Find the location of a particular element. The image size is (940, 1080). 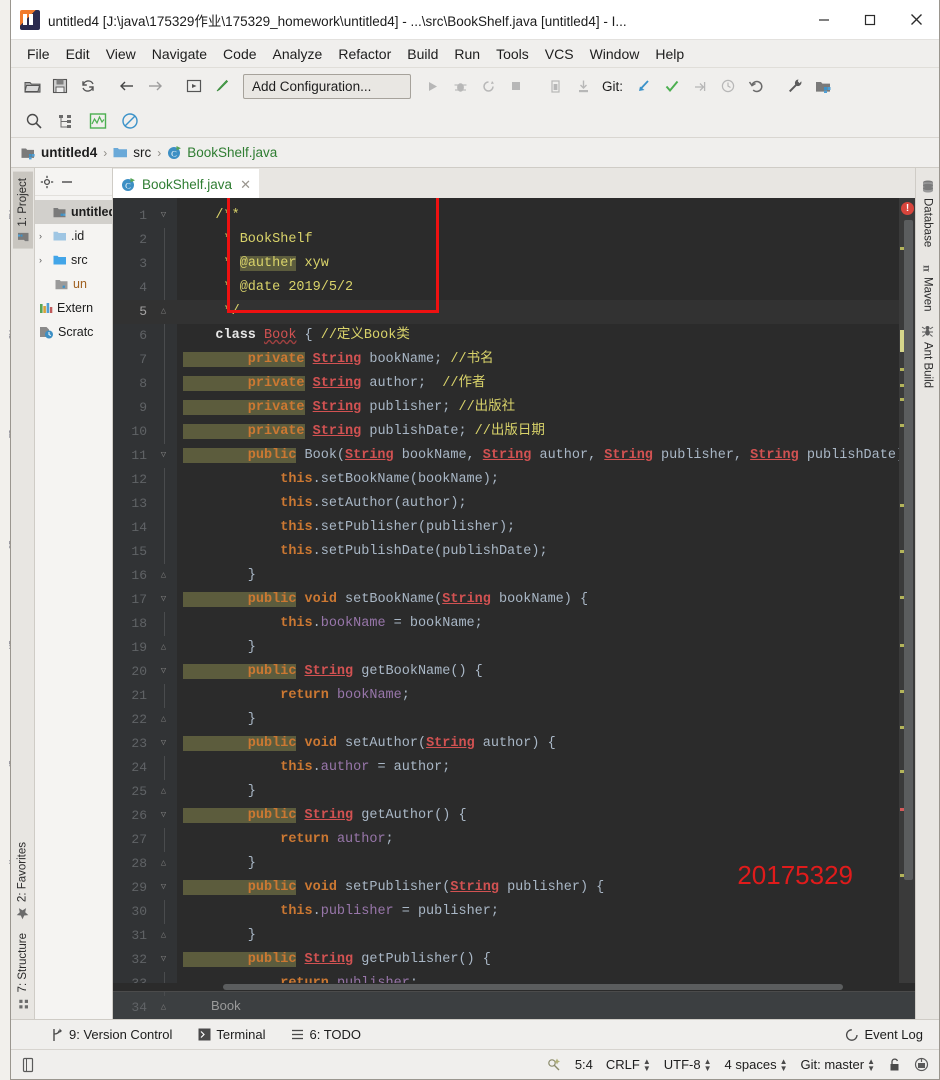

gear-icon is located at coordinates (47, 182).